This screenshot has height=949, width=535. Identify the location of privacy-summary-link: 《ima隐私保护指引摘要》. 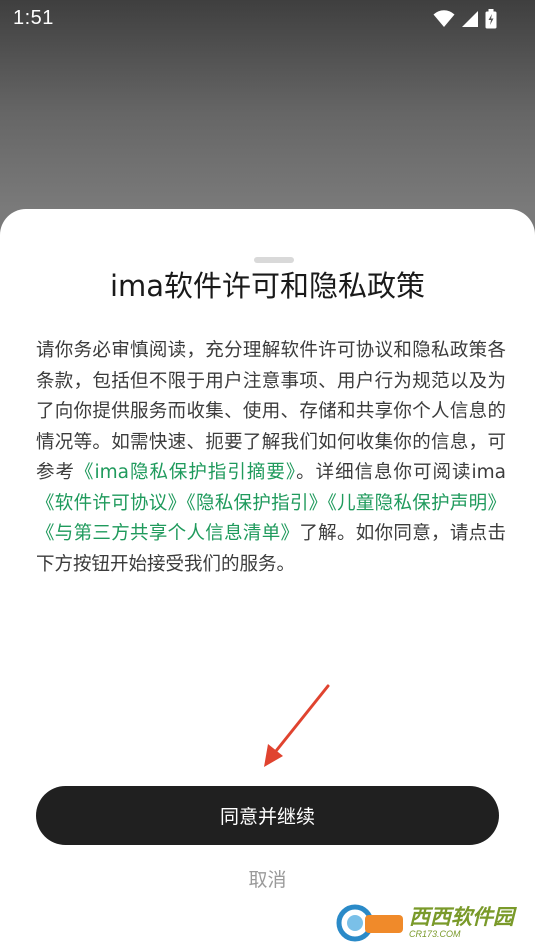
(185, 472).